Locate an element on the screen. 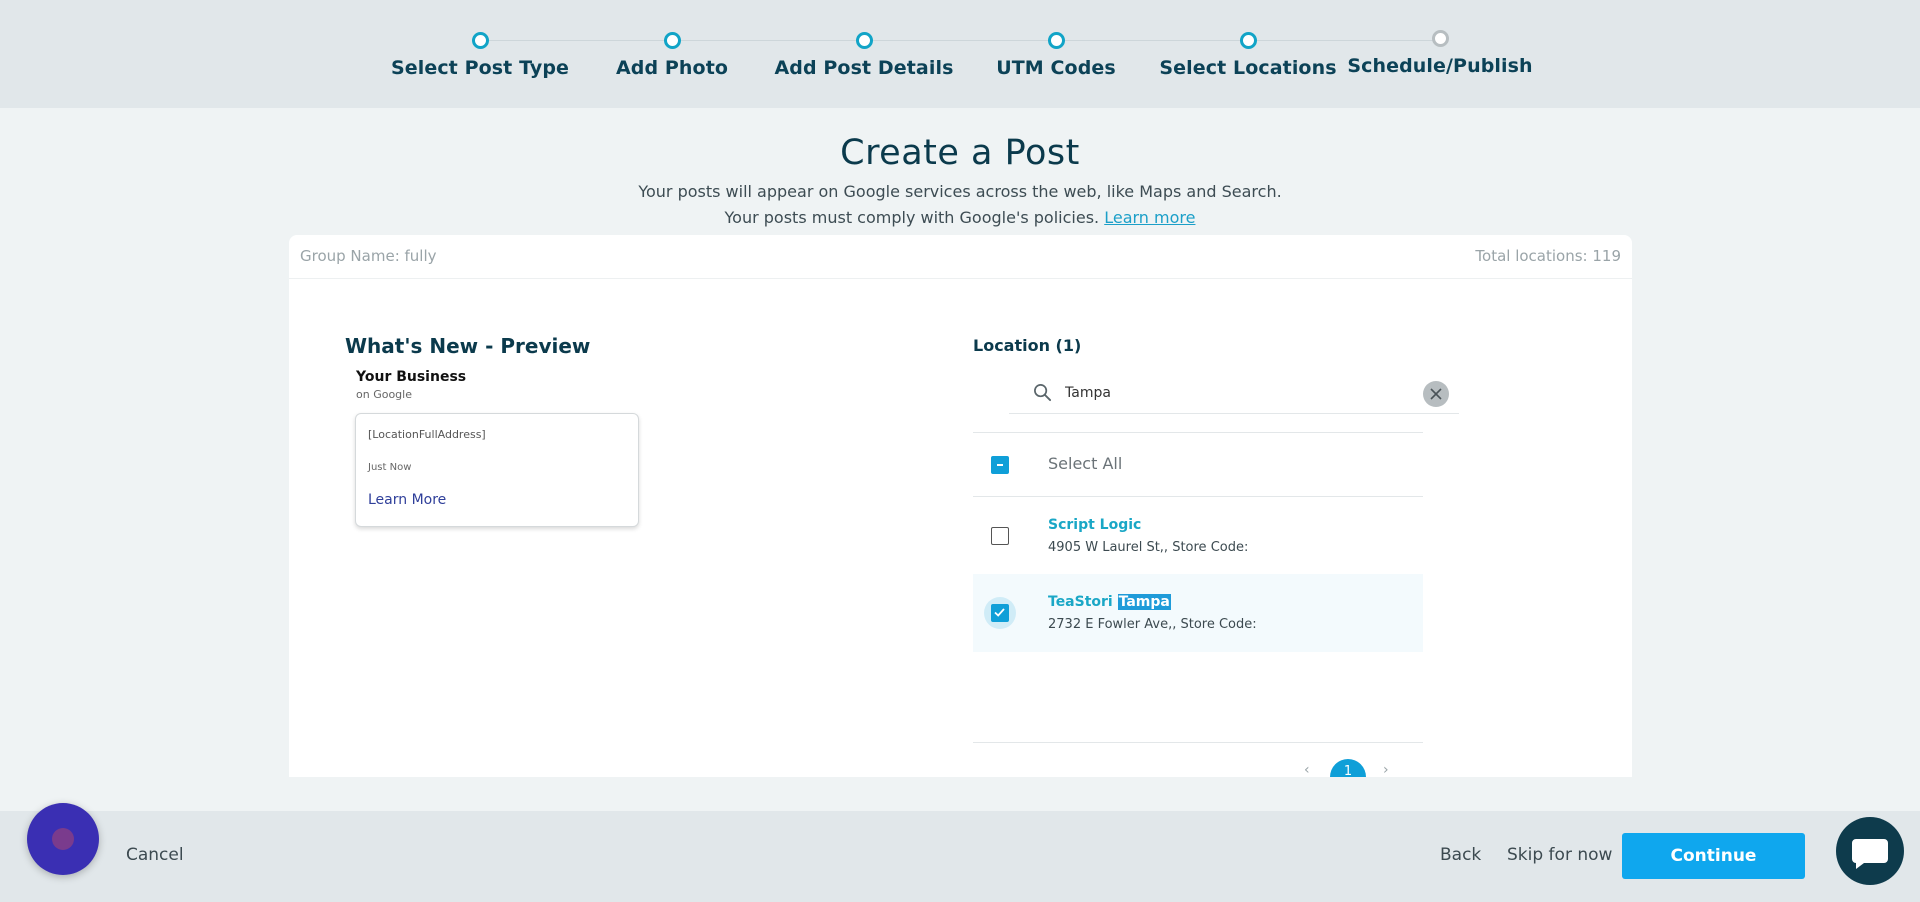 The height and width of the screenshot is (902, 1920). chat-icon is located at coordinates (1870, 854).